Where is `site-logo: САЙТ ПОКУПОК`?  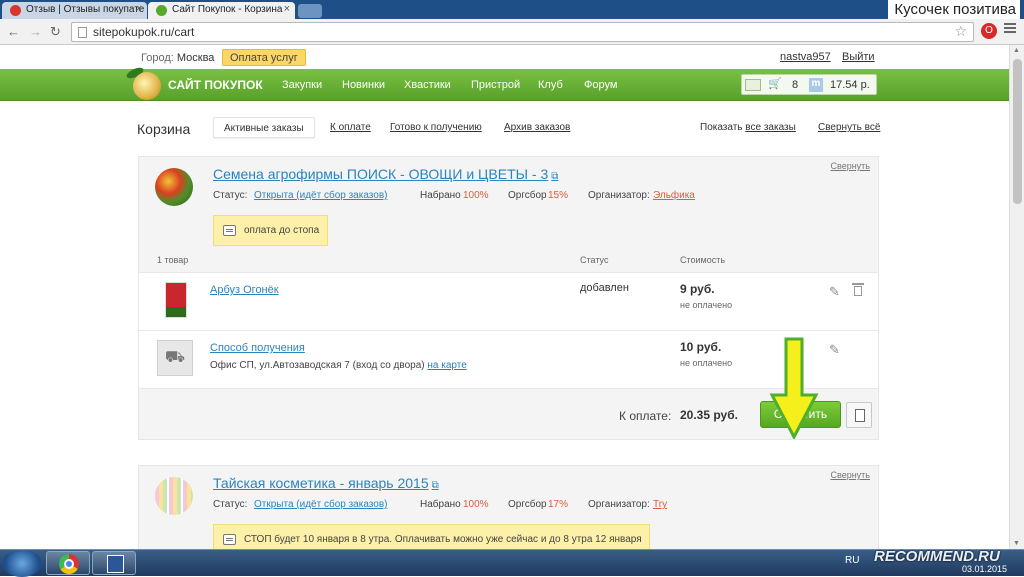
site-logo: САЙТ ПОКУПОК is located at coordinates (215, 85).